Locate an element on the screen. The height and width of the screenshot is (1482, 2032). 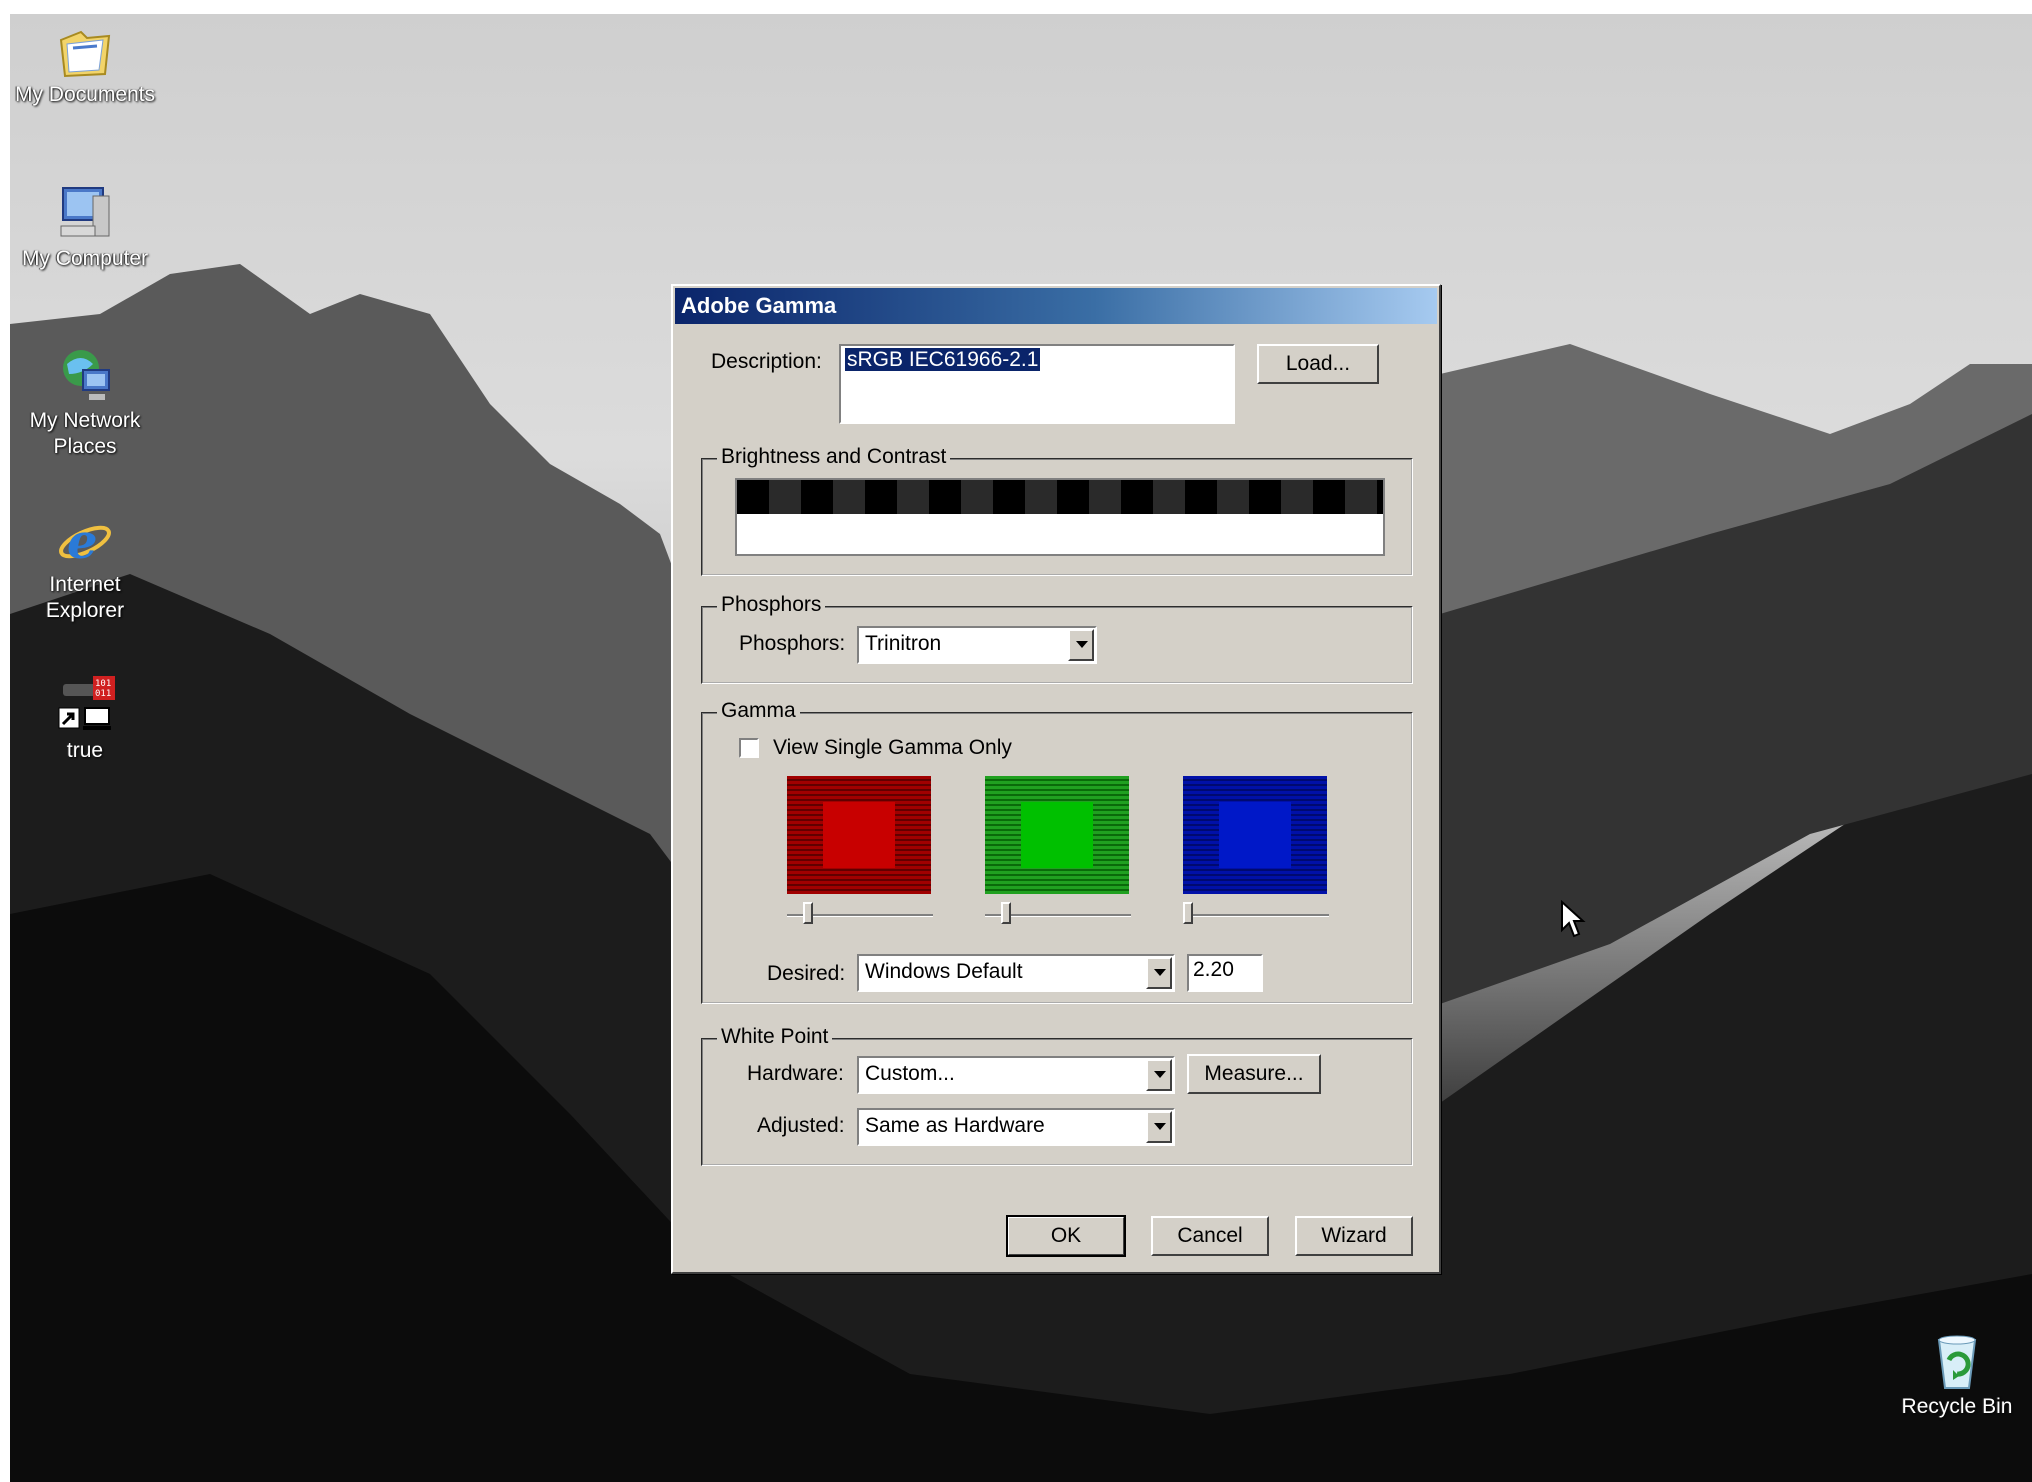
desktop-icon-label: Recycle Bin is located at coordinates (1957, 1406).